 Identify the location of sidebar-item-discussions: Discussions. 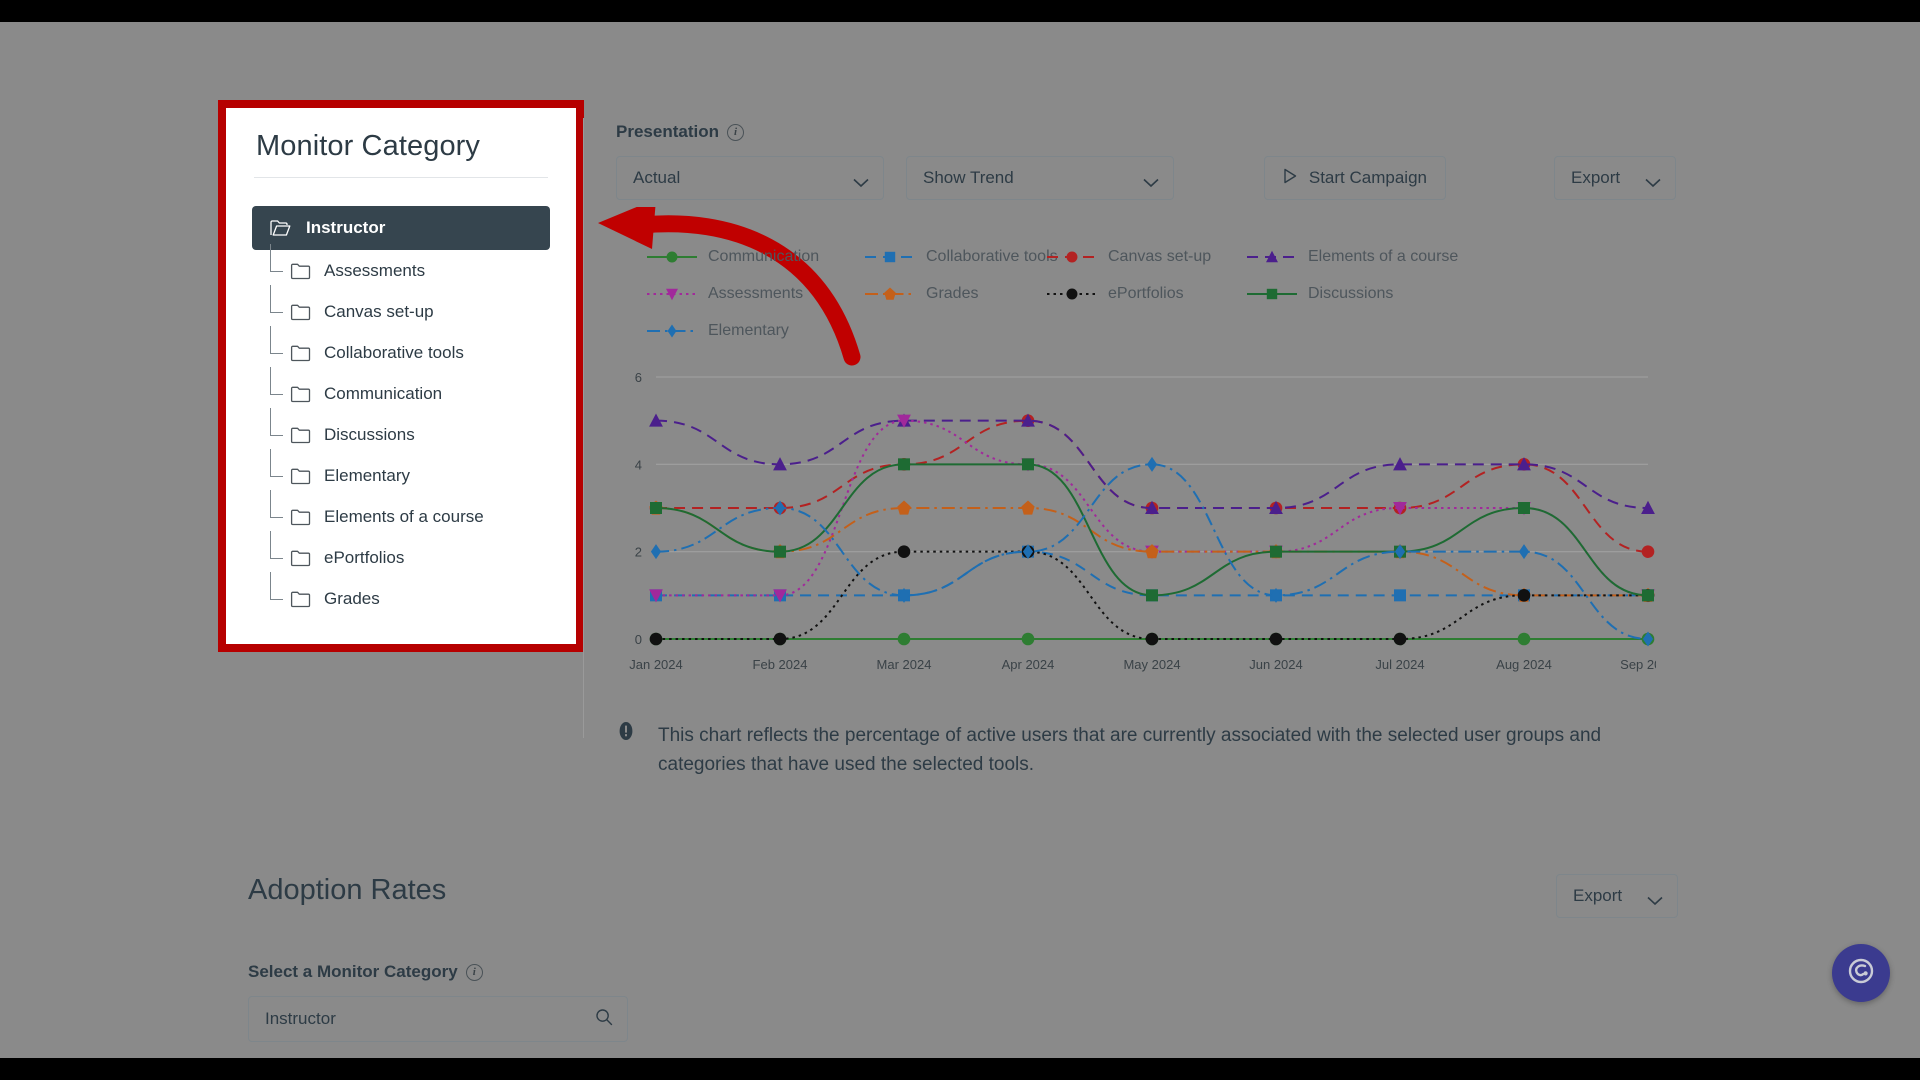
(401, 431).